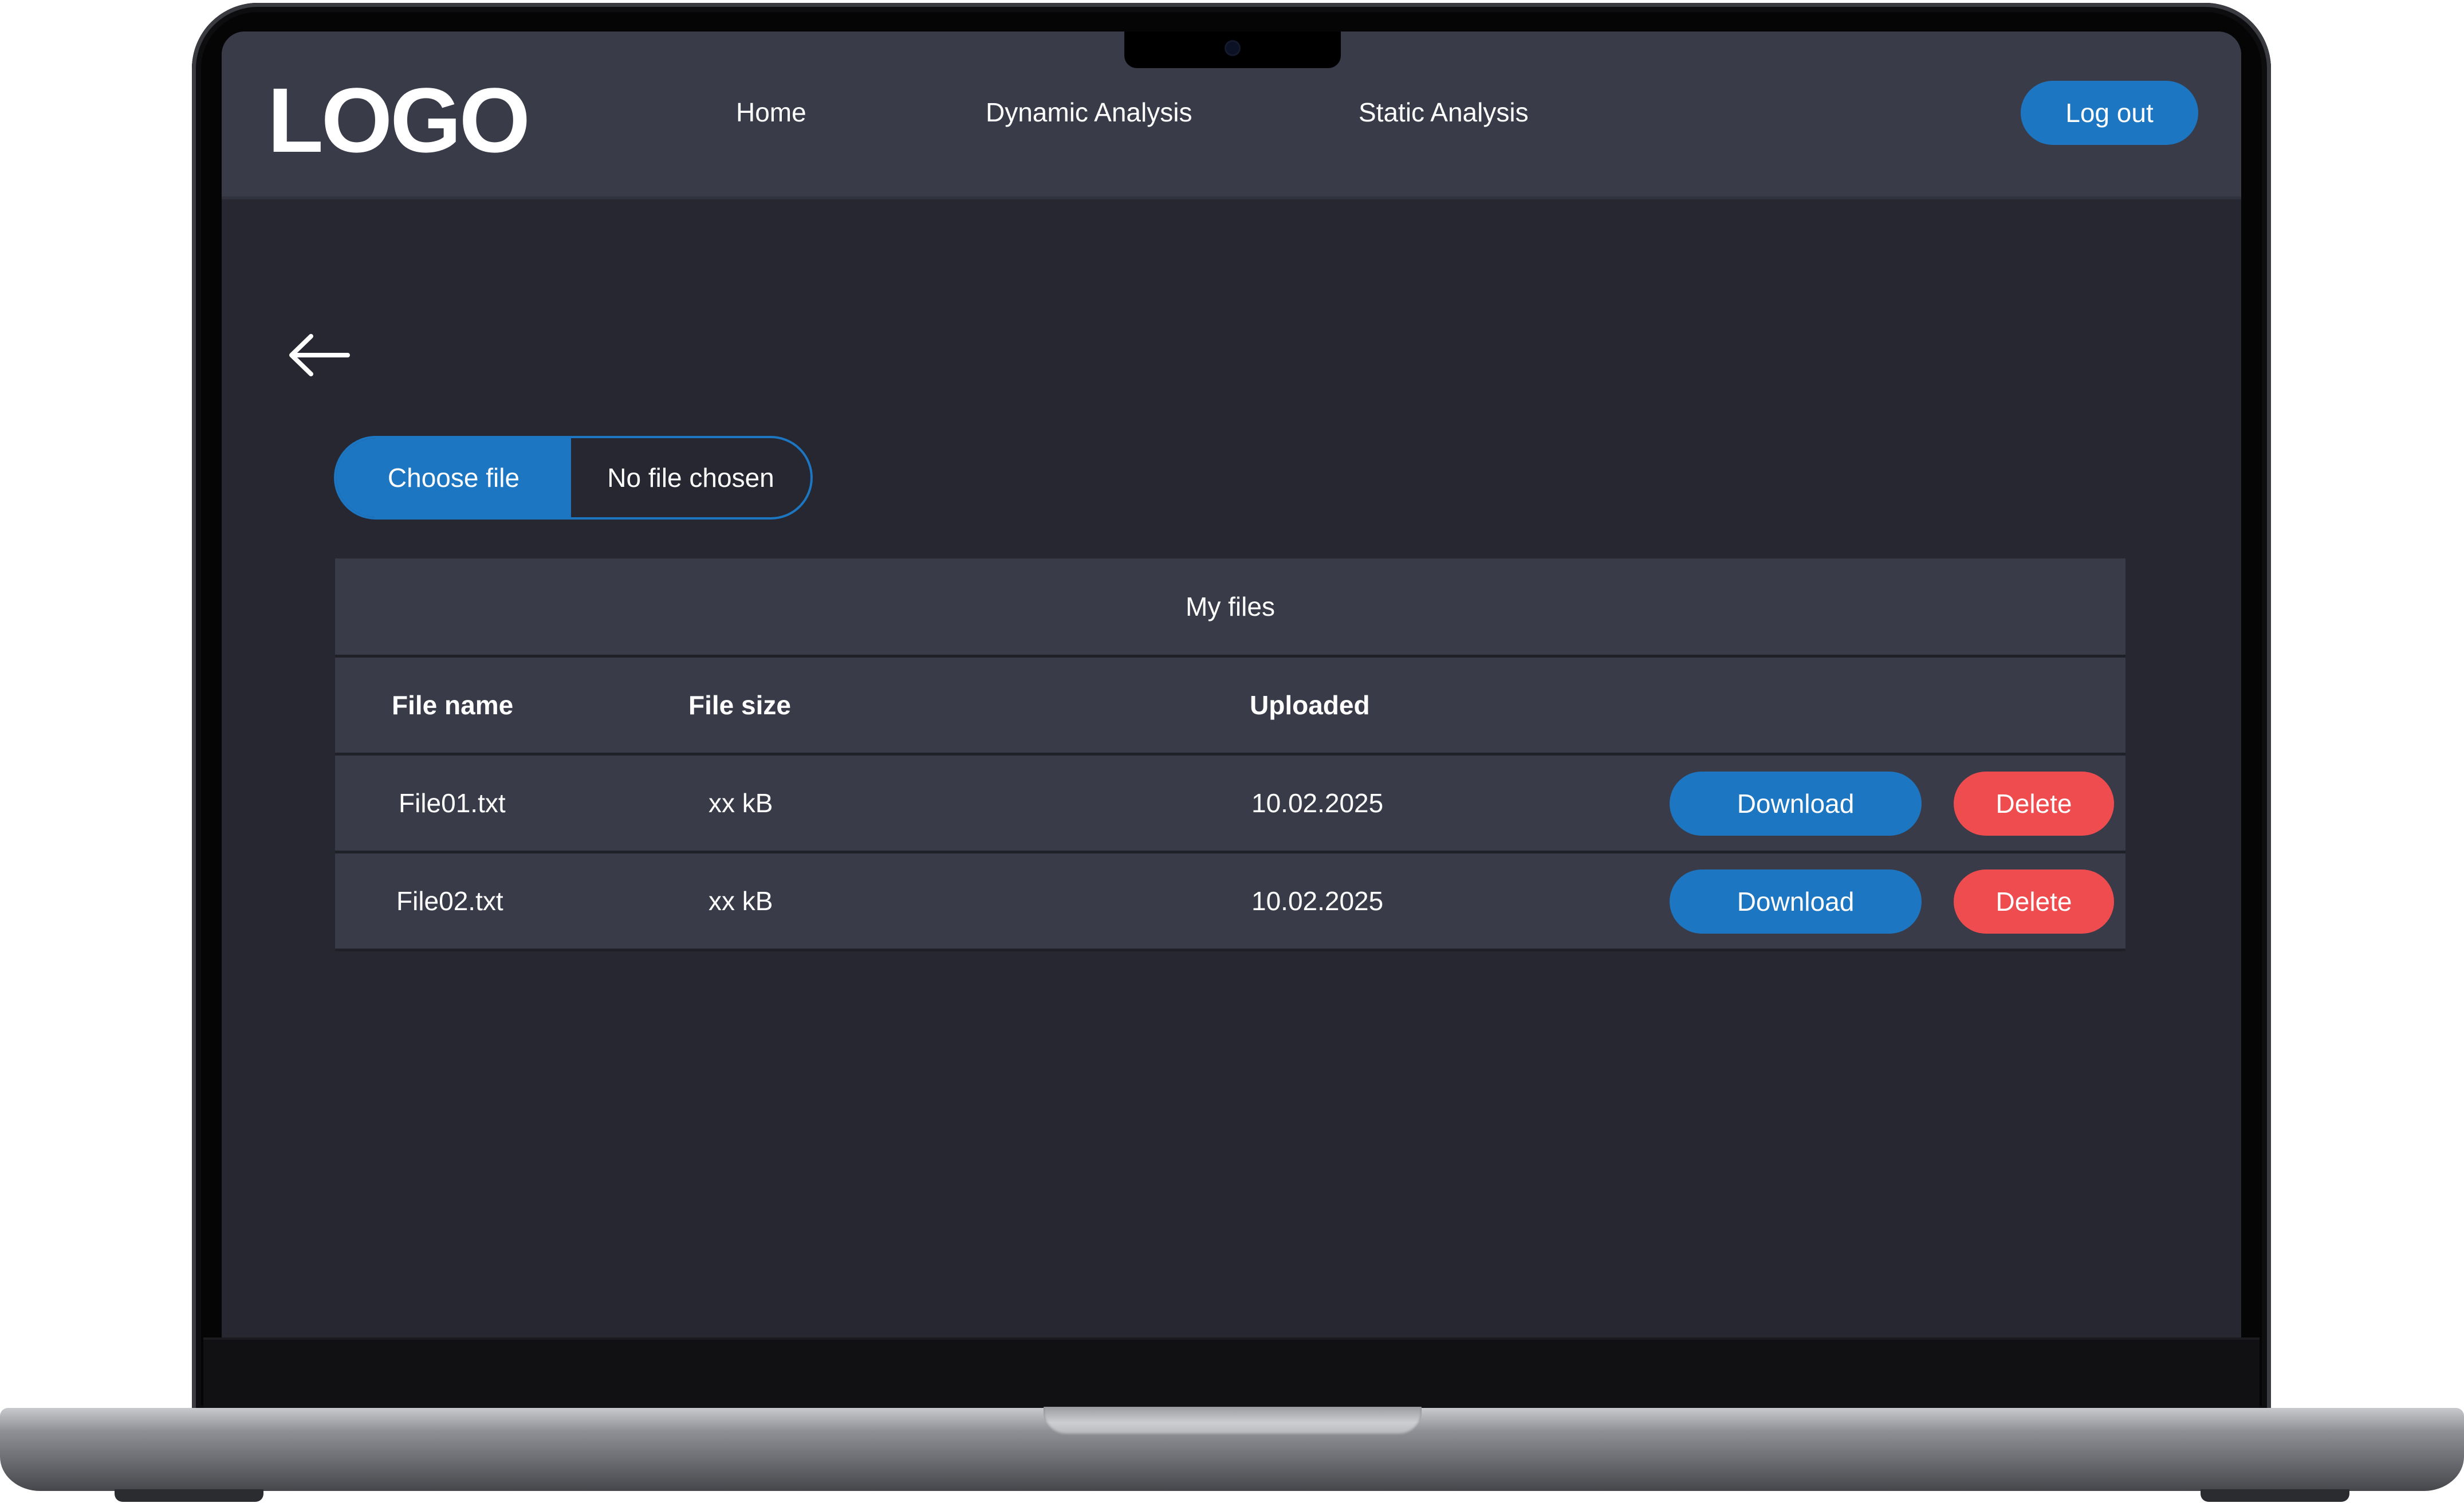  Describe the element at coordinates (1230, 707) in the screenshot. I see `table-header-row: File name File size Uploaded` at that location.